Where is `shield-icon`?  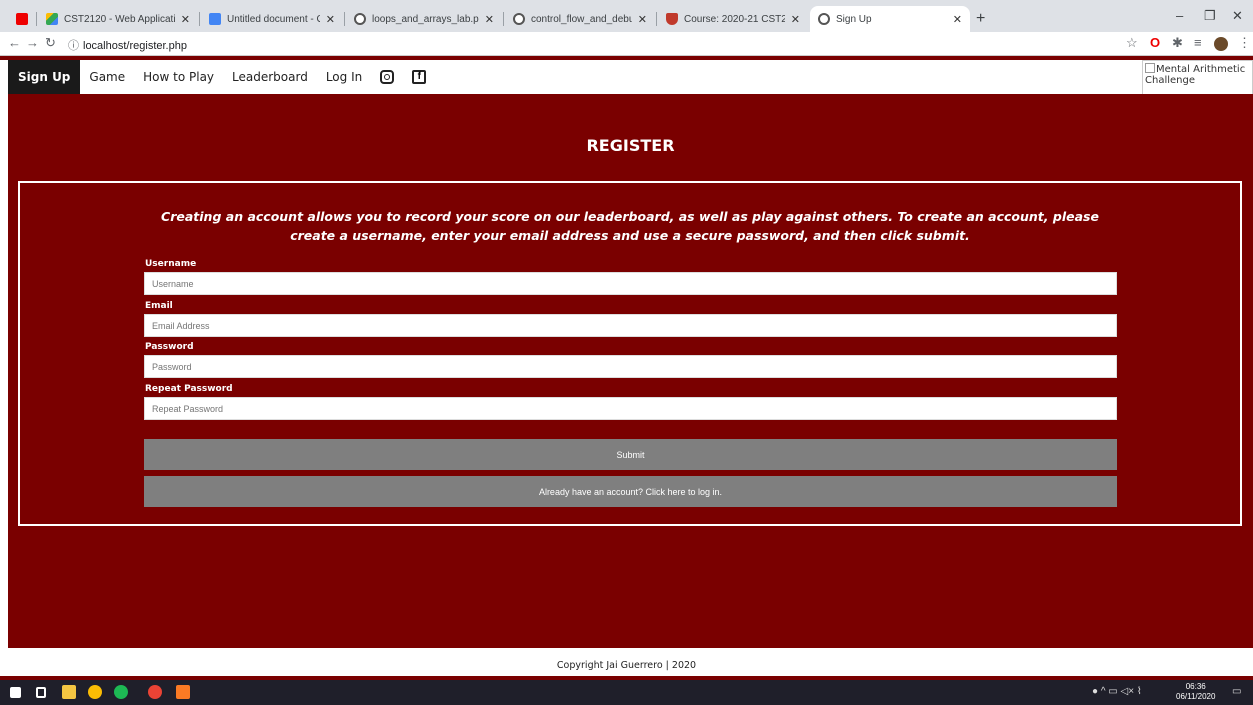
shield-icon is located at coordinates (672, 19).